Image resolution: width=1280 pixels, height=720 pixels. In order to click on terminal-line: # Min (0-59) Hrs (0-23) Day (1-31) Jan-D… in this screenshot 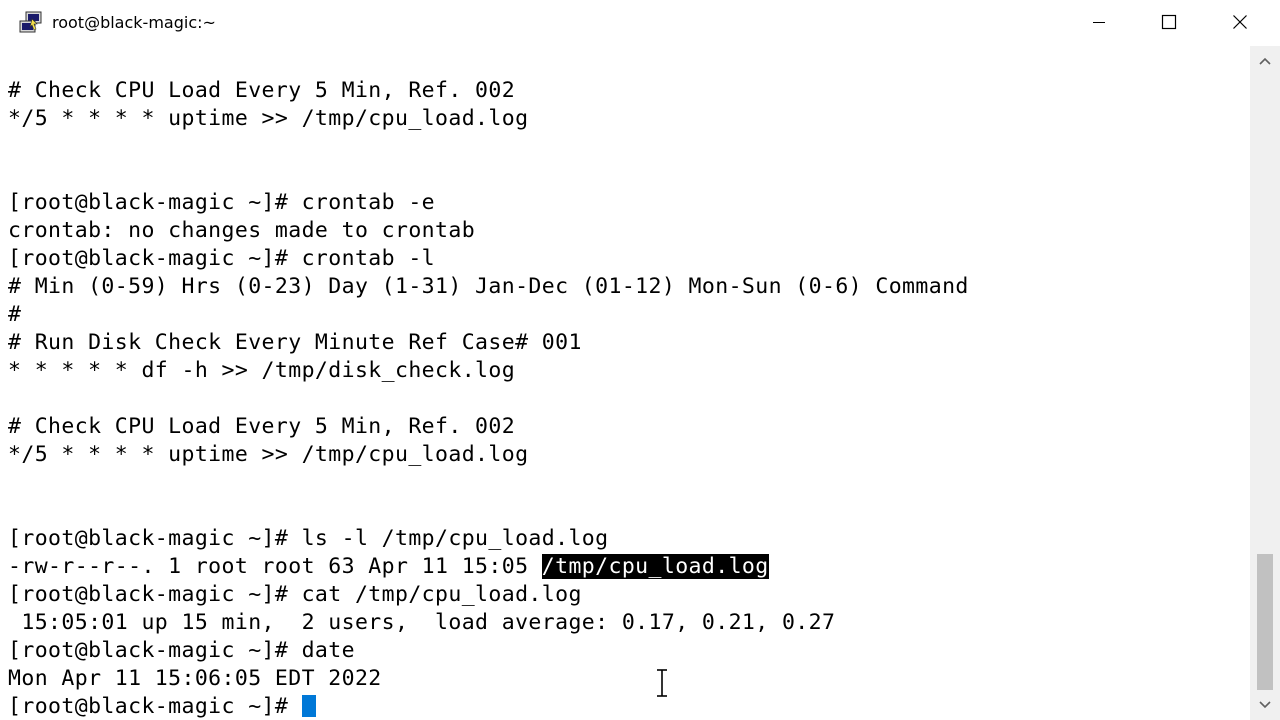, I will do `click(488, 286)`.